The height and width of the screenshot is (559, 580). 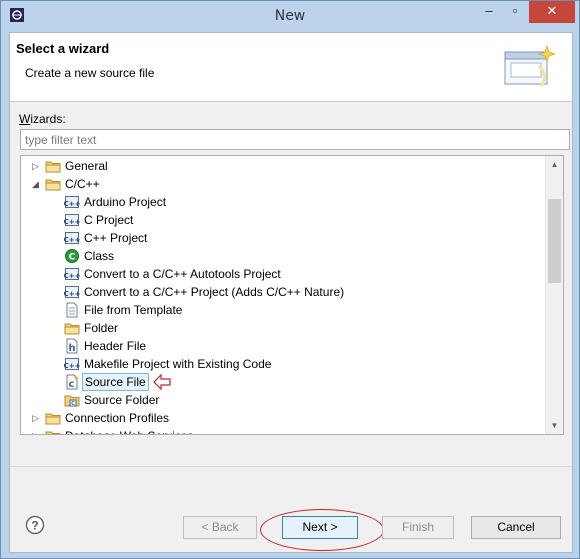 What do you see at coordinates (281, 382) in the screenshot?
I see `tree-item: c Source File` at bounding box center [281, 382].